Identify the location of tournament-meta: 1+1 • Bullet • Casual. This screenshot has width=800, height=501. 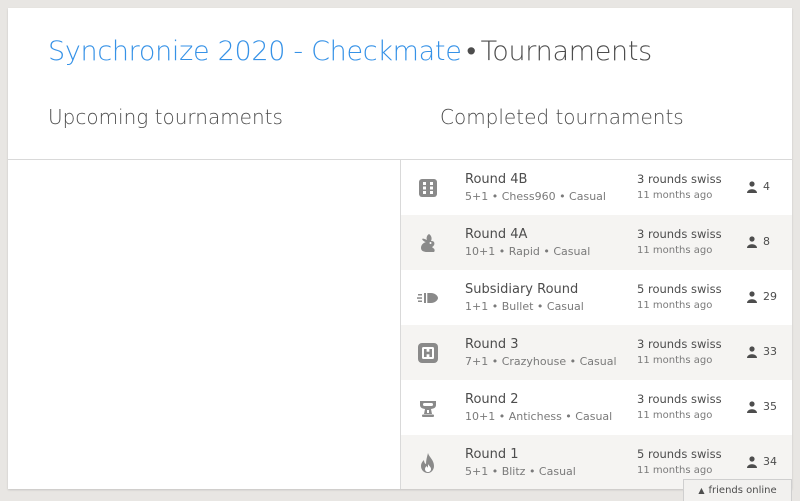
(524, 306).